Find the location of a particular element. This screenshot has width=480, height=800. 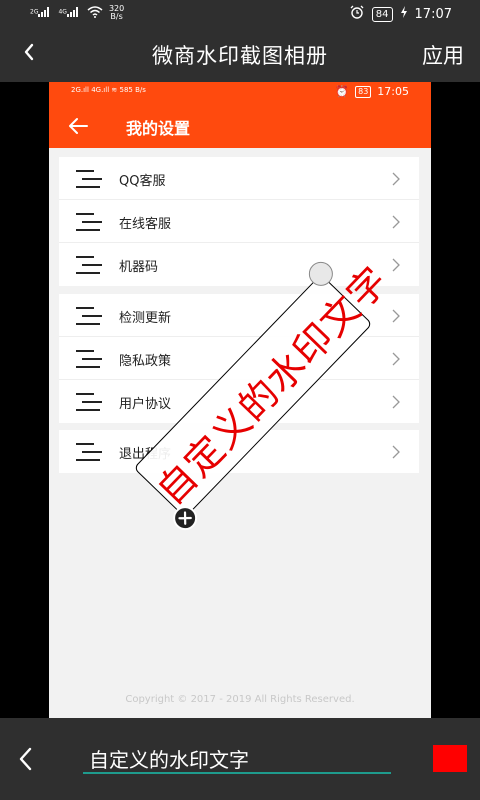

arrow-left-icon is located at coordinates (78, 126).